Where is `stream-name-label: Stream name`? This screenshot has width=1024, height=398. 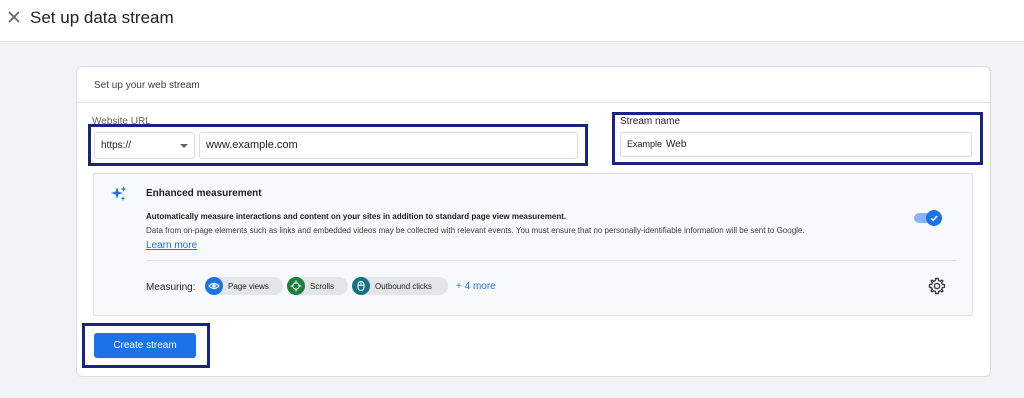 stream-name-label: Stream name is located at coordinates (650, 121).